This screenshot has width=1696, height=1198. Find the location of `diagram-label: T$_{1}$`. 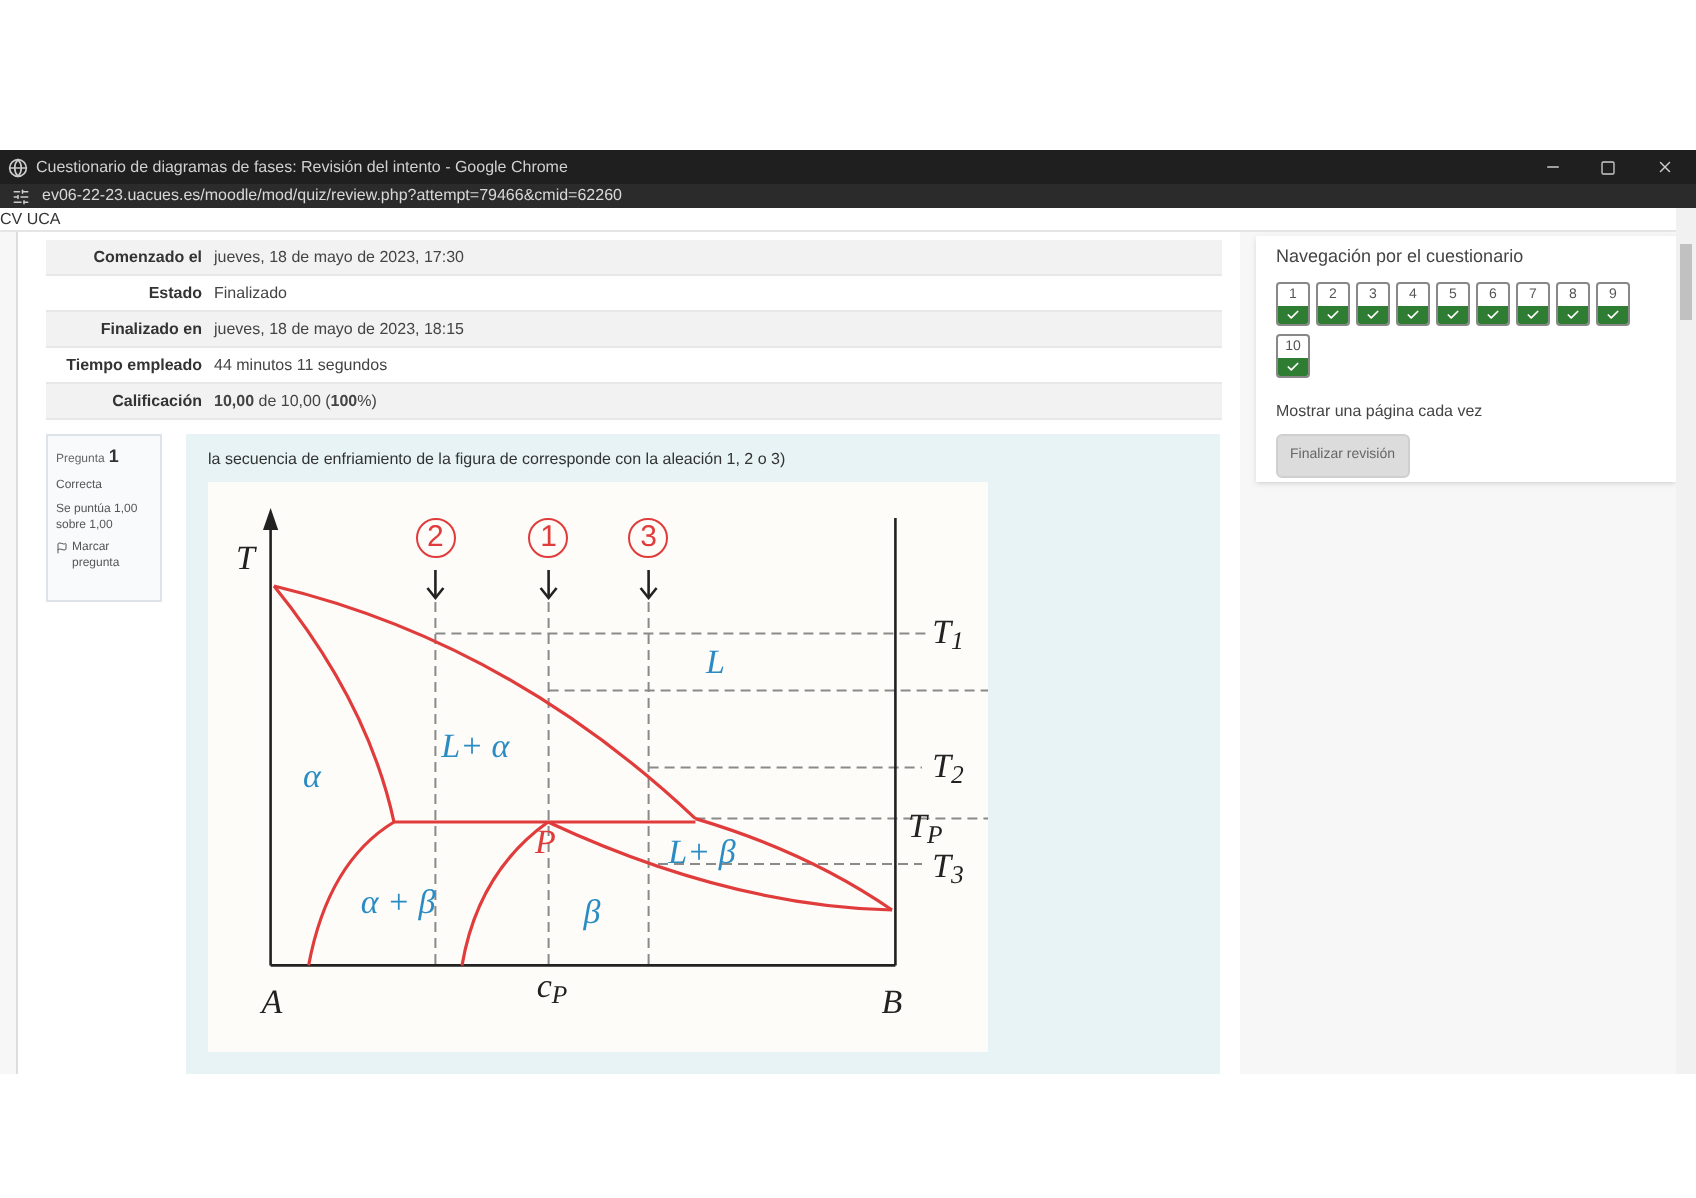

diagram-label: T$_{1}$ is located at coordinates (948, 632).